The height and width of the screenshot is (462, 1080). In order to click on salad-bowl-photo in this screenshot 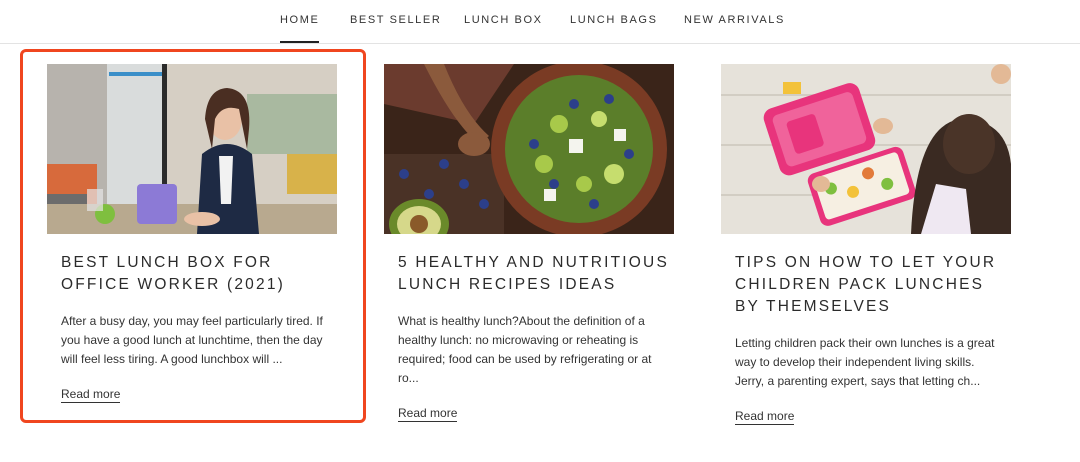, I will do `click(529, 149)`.